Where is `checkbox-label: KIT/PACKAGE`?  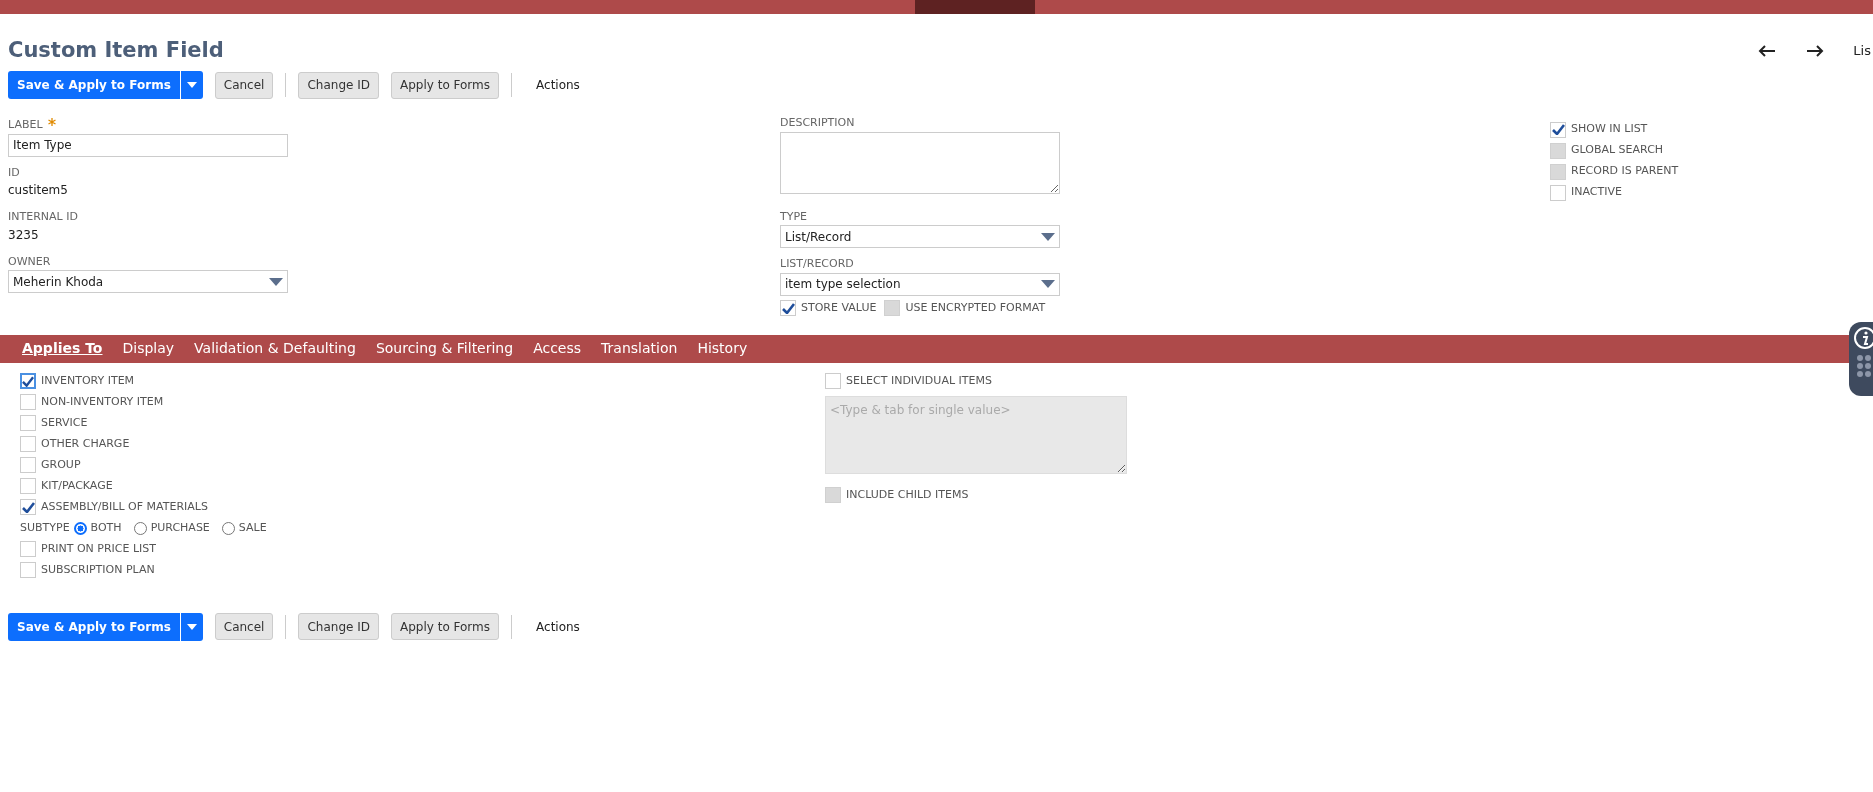
checkbox-label: KIT/PACKAGE is located at coordinates (77, 485).